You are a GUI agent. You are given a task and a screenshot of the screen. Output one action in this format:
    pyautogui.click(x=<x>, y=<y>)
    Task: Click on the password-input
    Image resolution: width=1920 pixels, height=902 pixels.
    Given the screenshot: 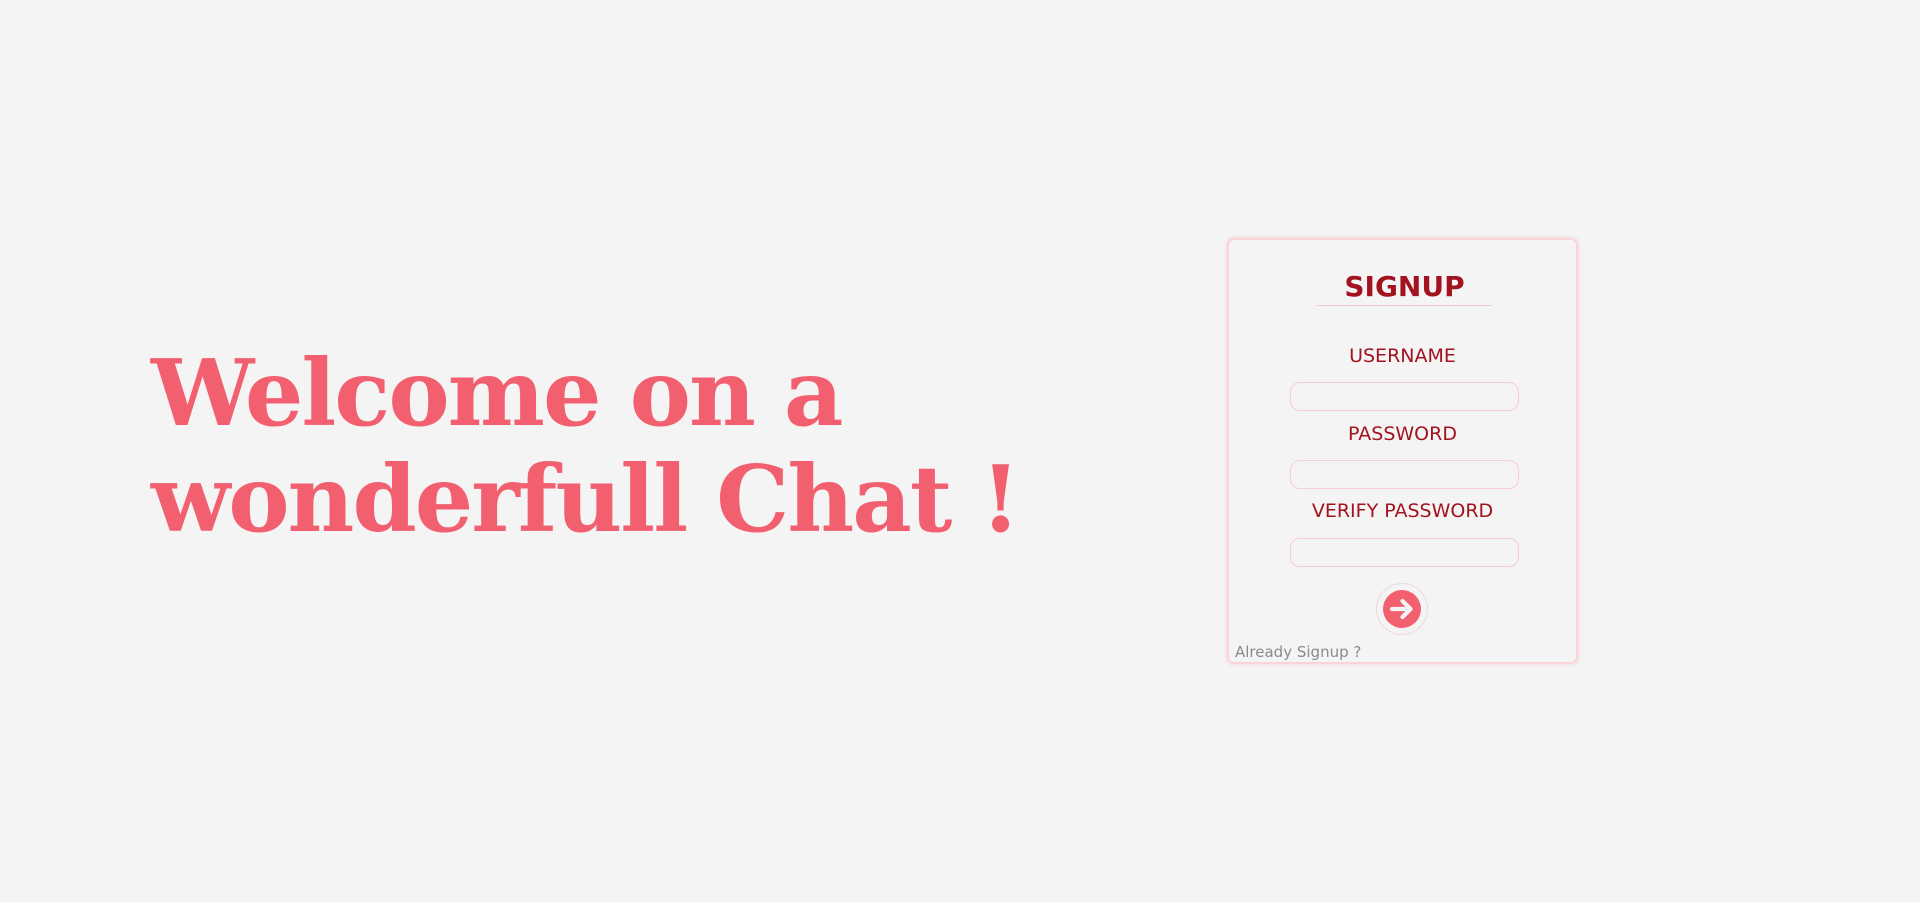 What is the action you would take?
    pyautogui.click(x=1404, y=474)
    